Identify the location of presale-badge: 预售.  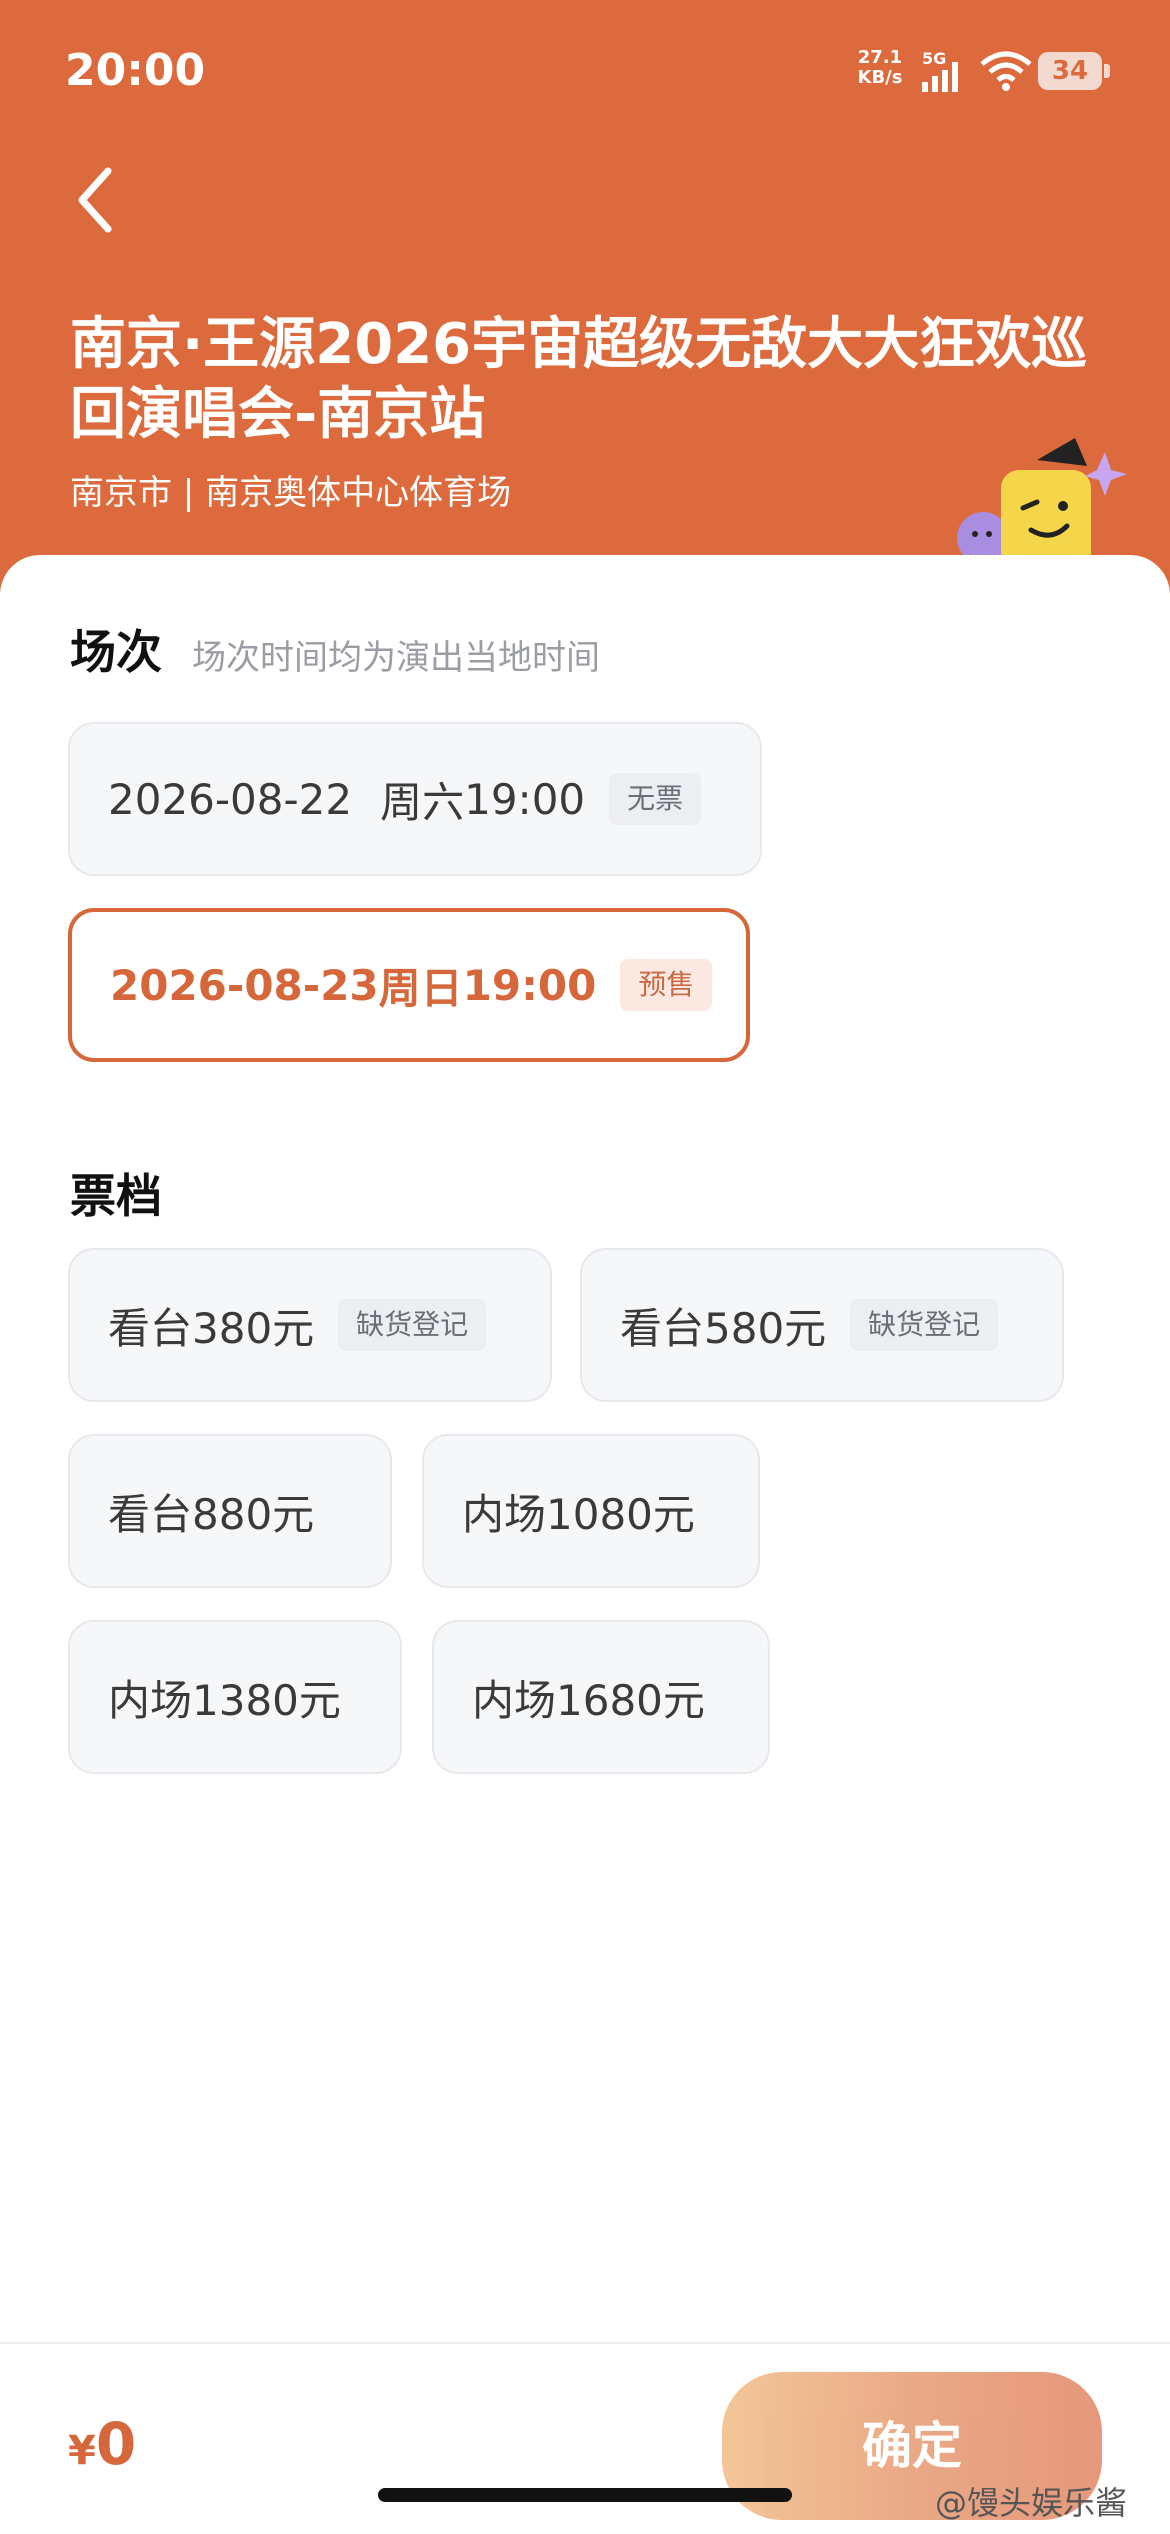
(666, 985).